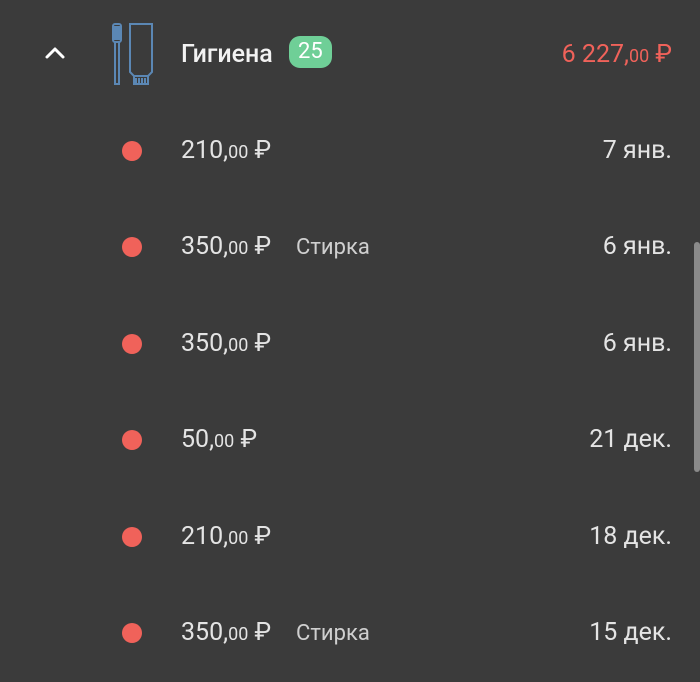  I want to click on transaction-row: 210,00 ₽ 18 дек., so click(350, 538).